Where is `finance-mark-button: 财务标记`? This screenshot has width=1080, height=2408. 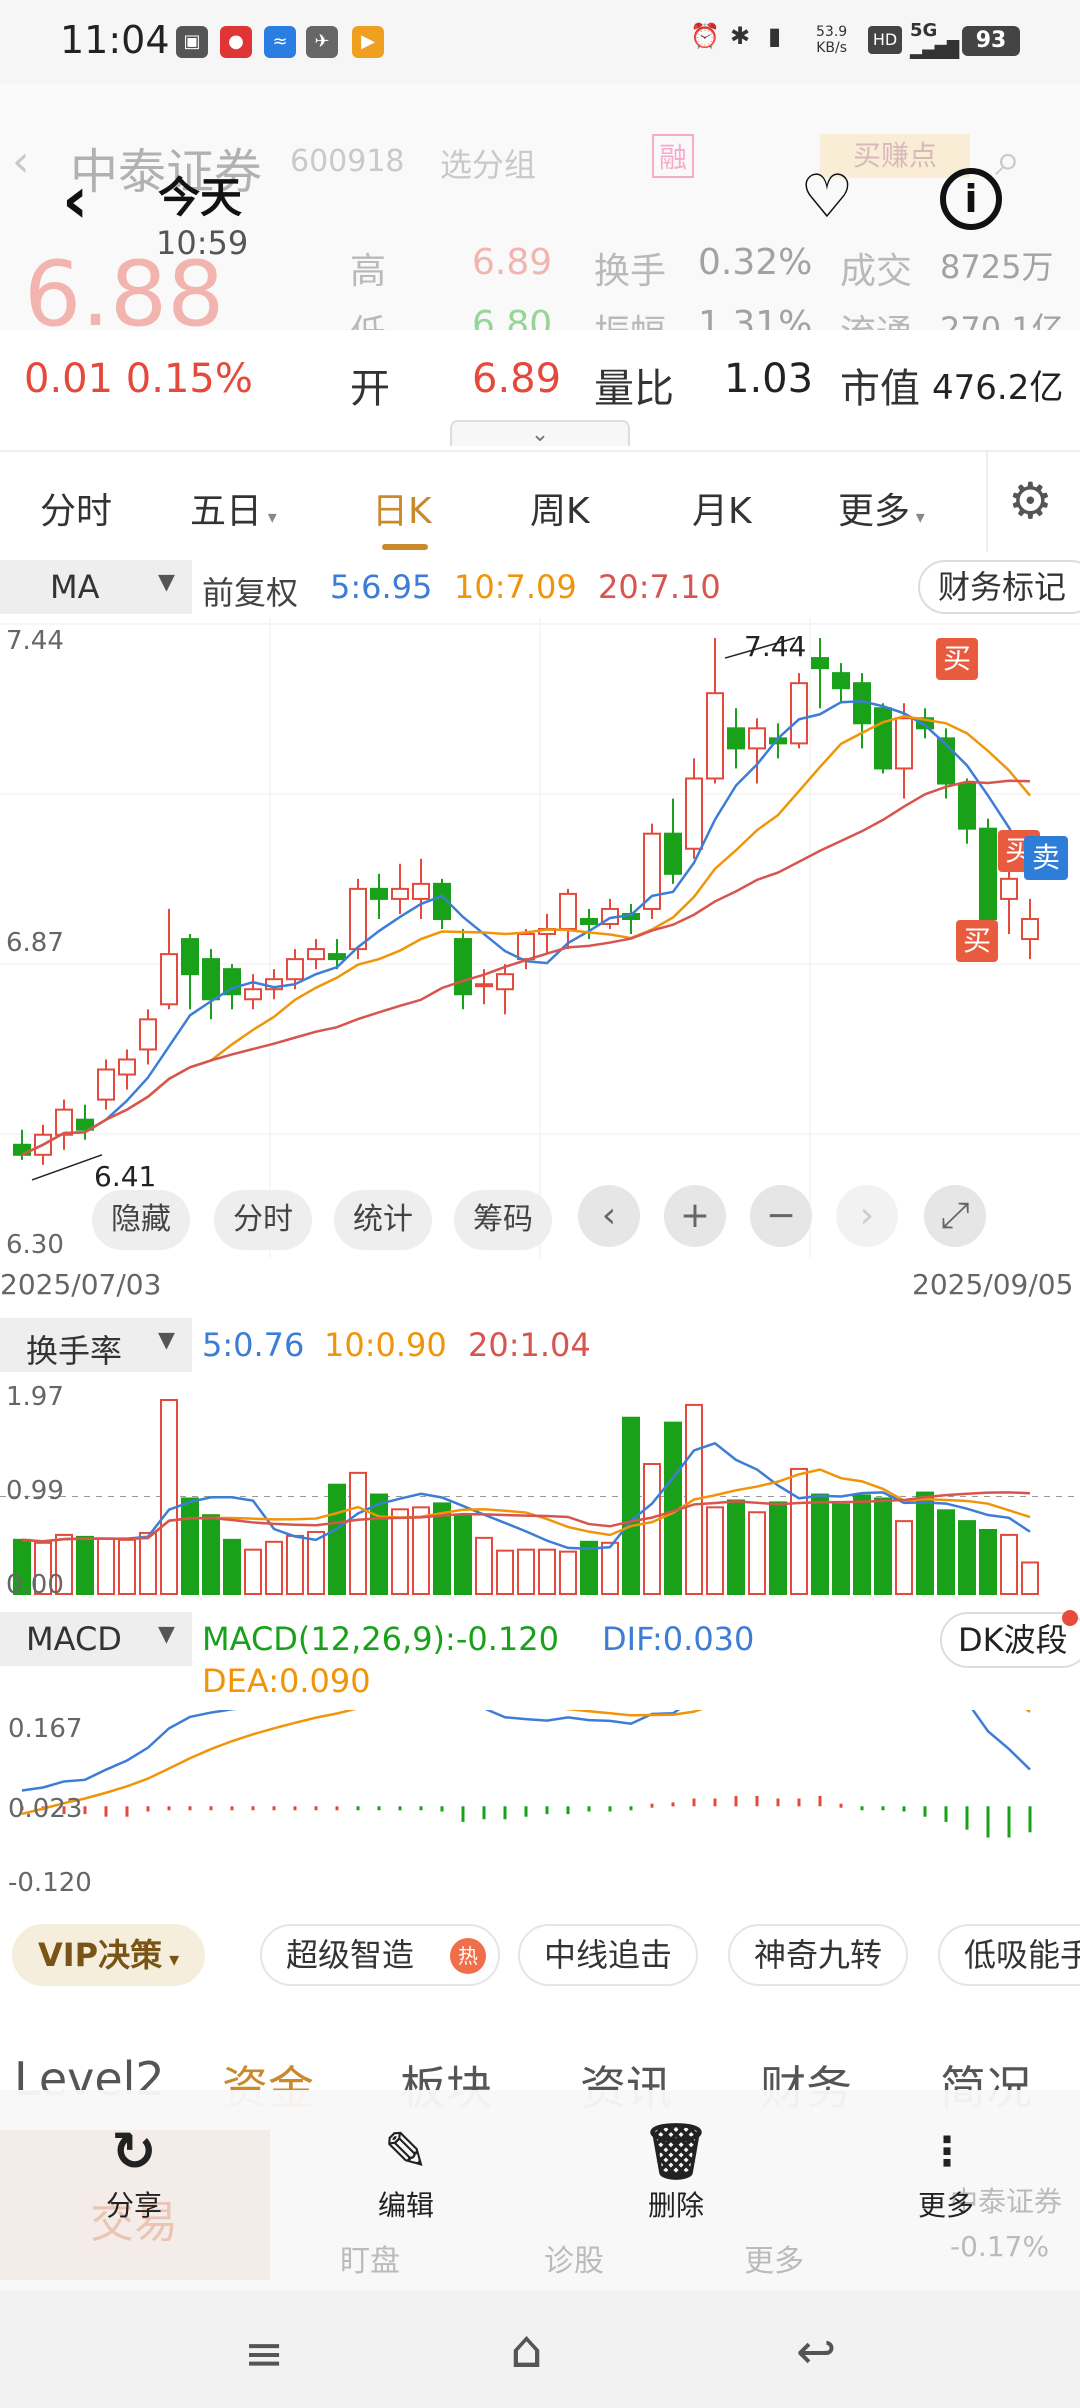
finance-mark-button: 财务标记 is located at coordinates (999, 587).